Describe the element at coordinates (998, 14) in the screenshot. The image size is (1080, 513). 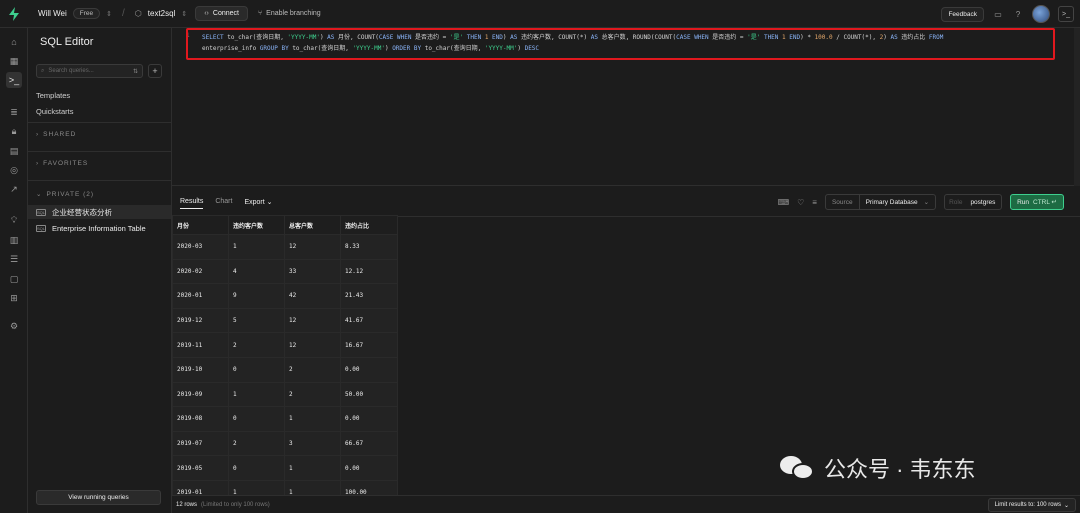
I see `inbox-icon: ▭` at that location.